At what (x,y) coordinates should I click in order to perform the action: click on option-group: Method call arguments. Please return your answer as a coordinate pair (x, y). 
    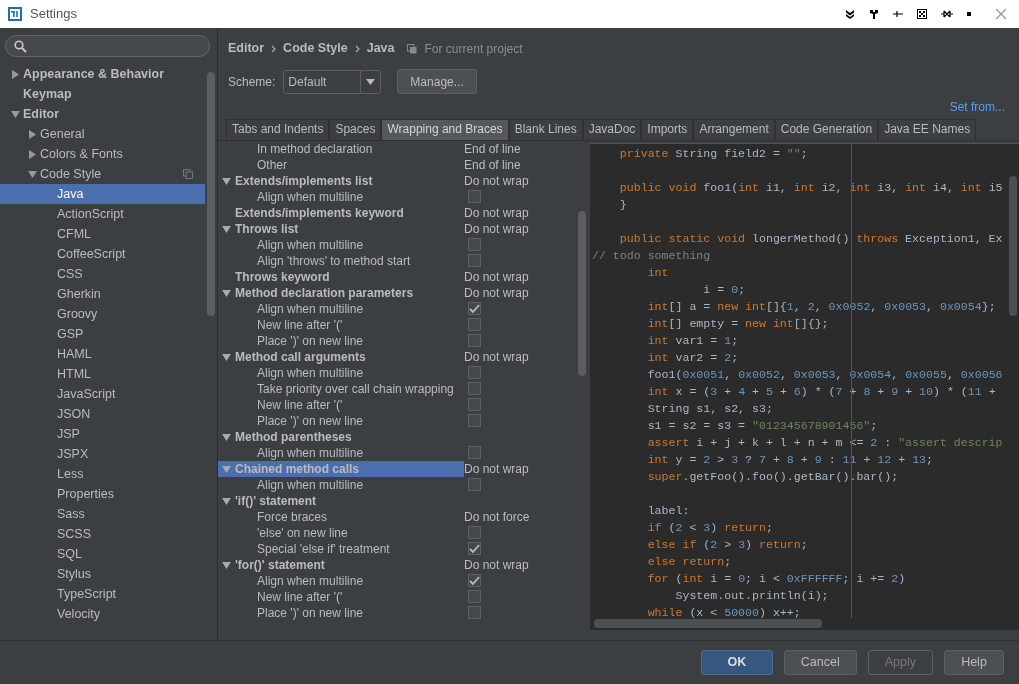
    Looking at the image, I should click on (300, 357).